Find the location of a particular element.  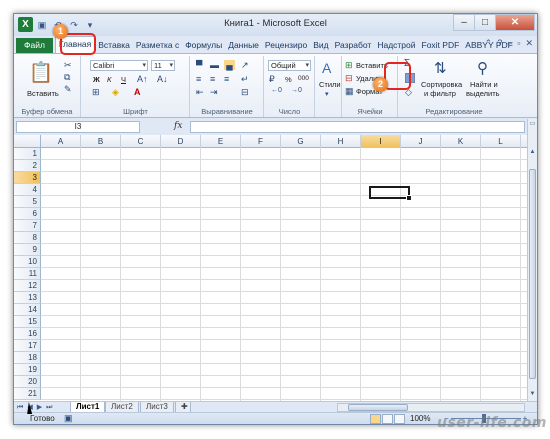

styles-button: Стили is located at coordinates (330, 84).